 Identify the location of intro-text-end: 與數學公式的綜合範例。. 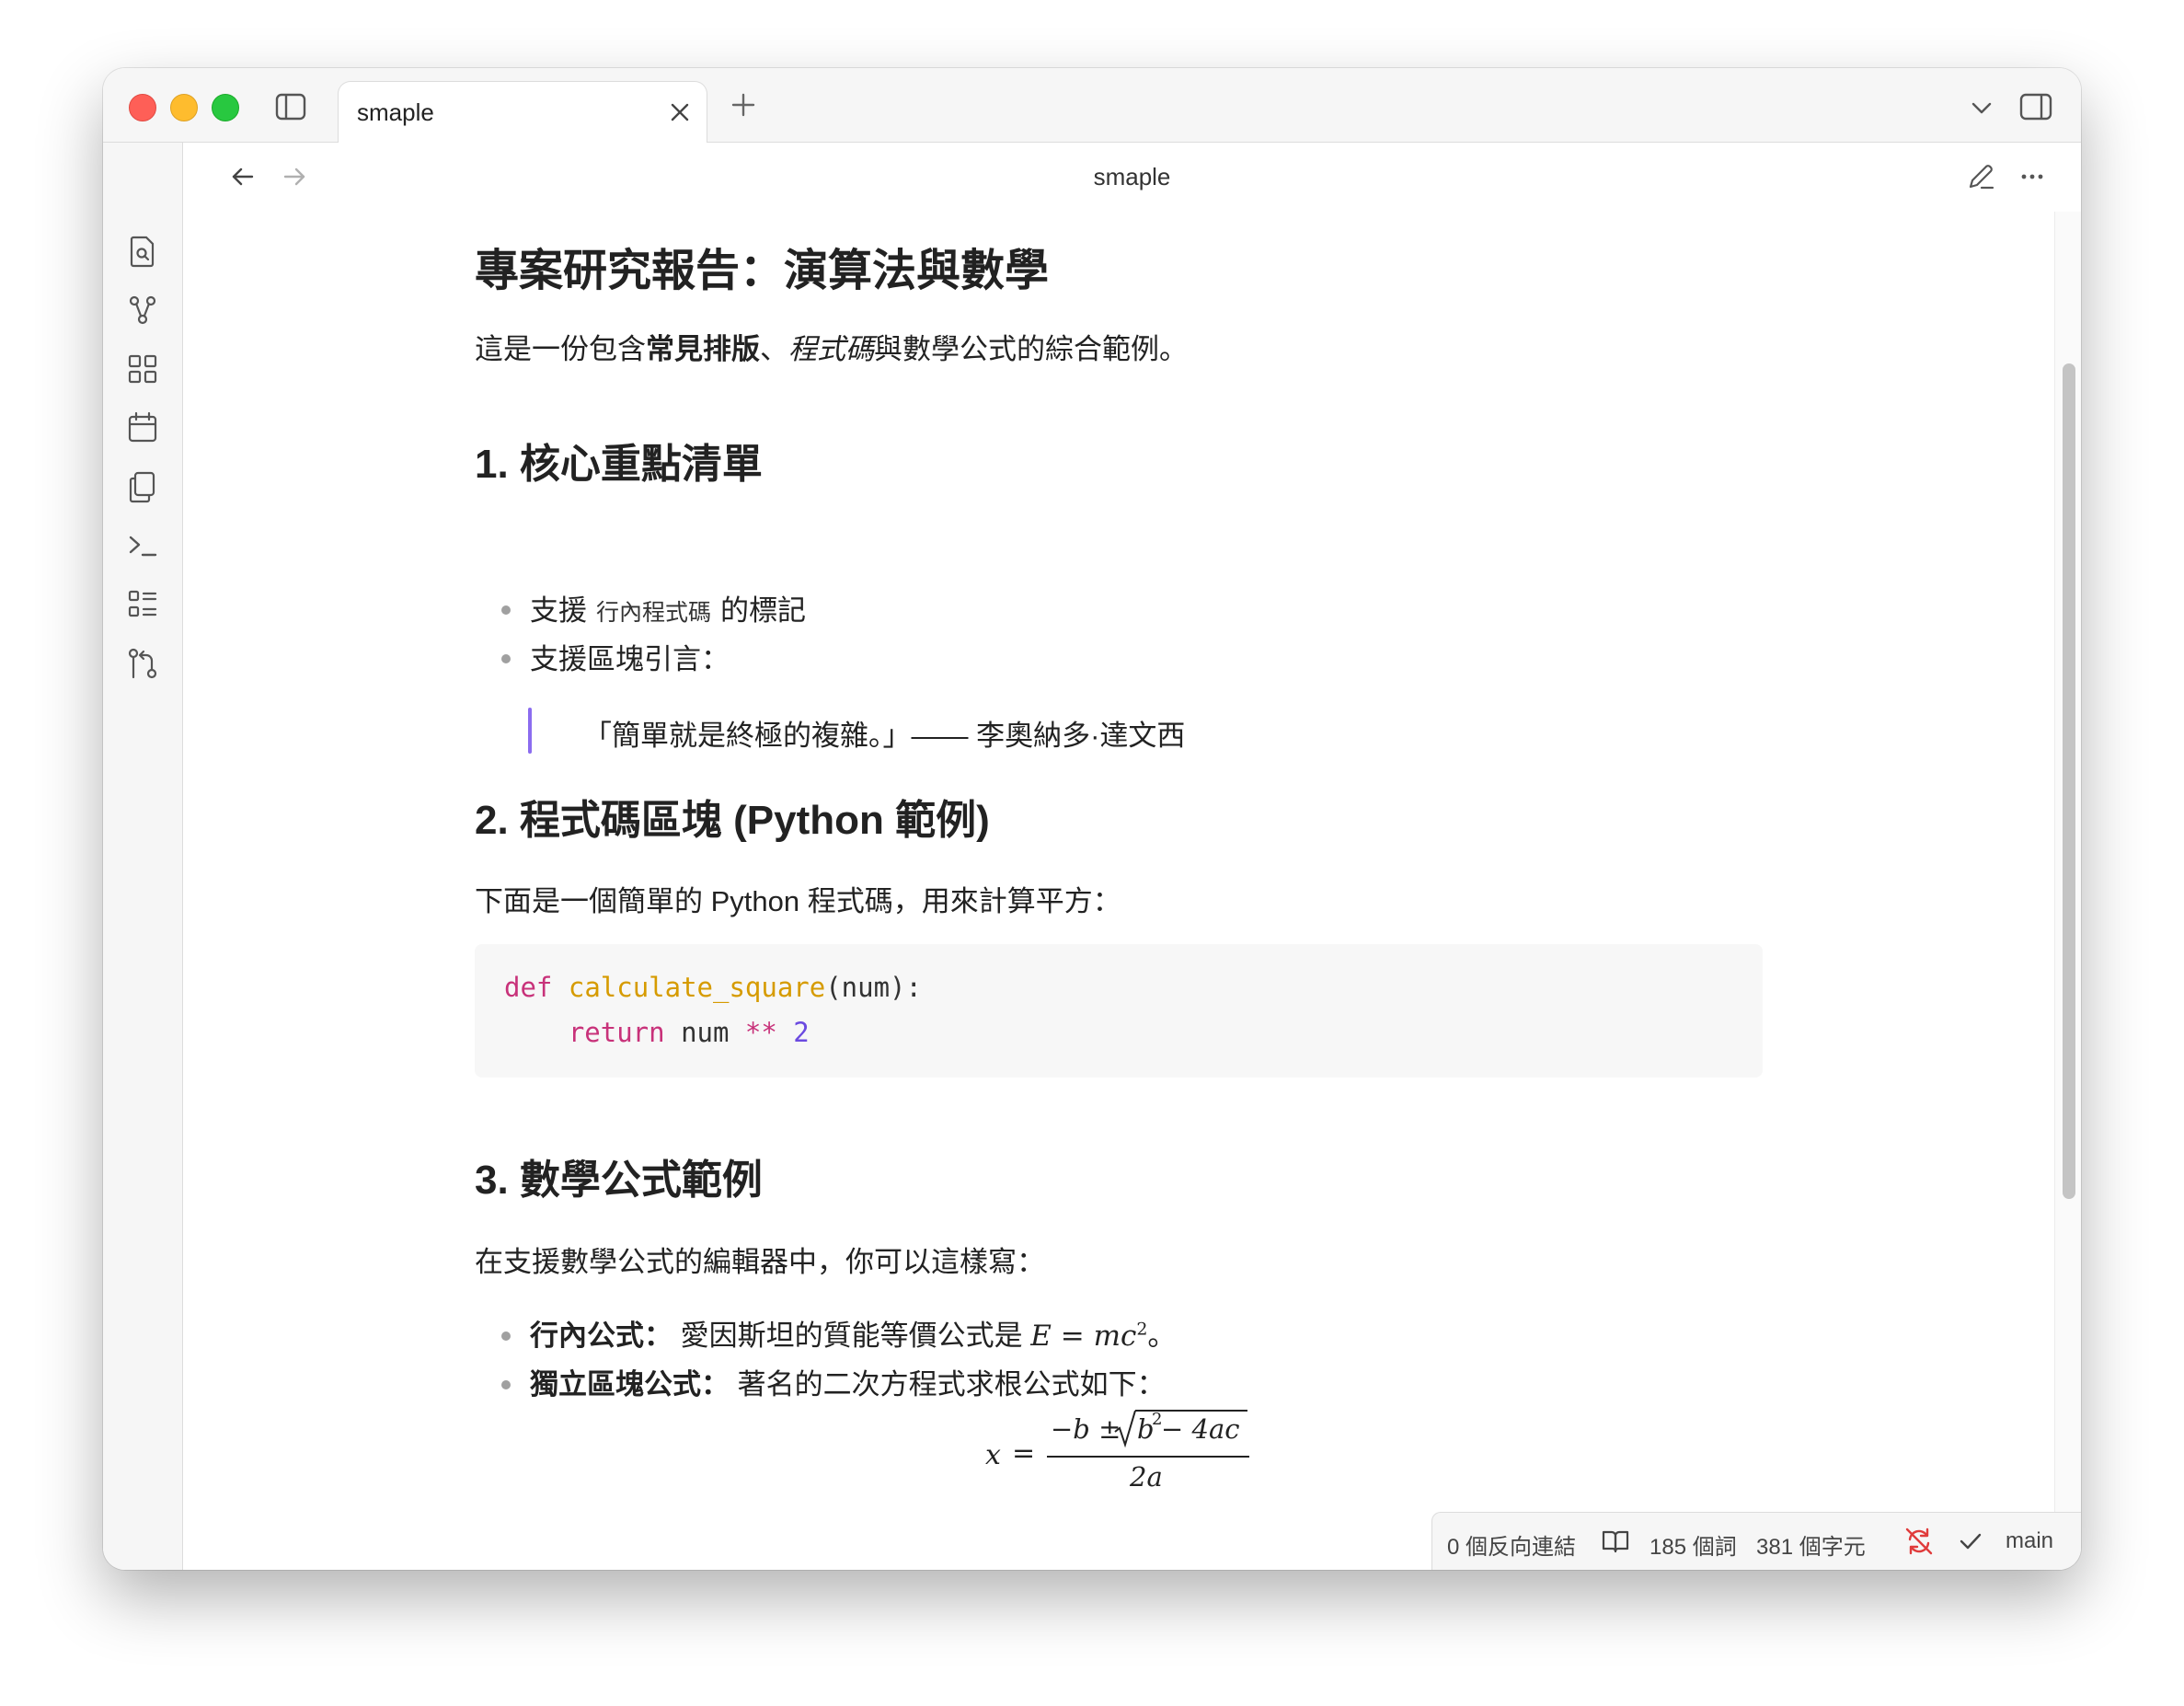
(1031, 349).